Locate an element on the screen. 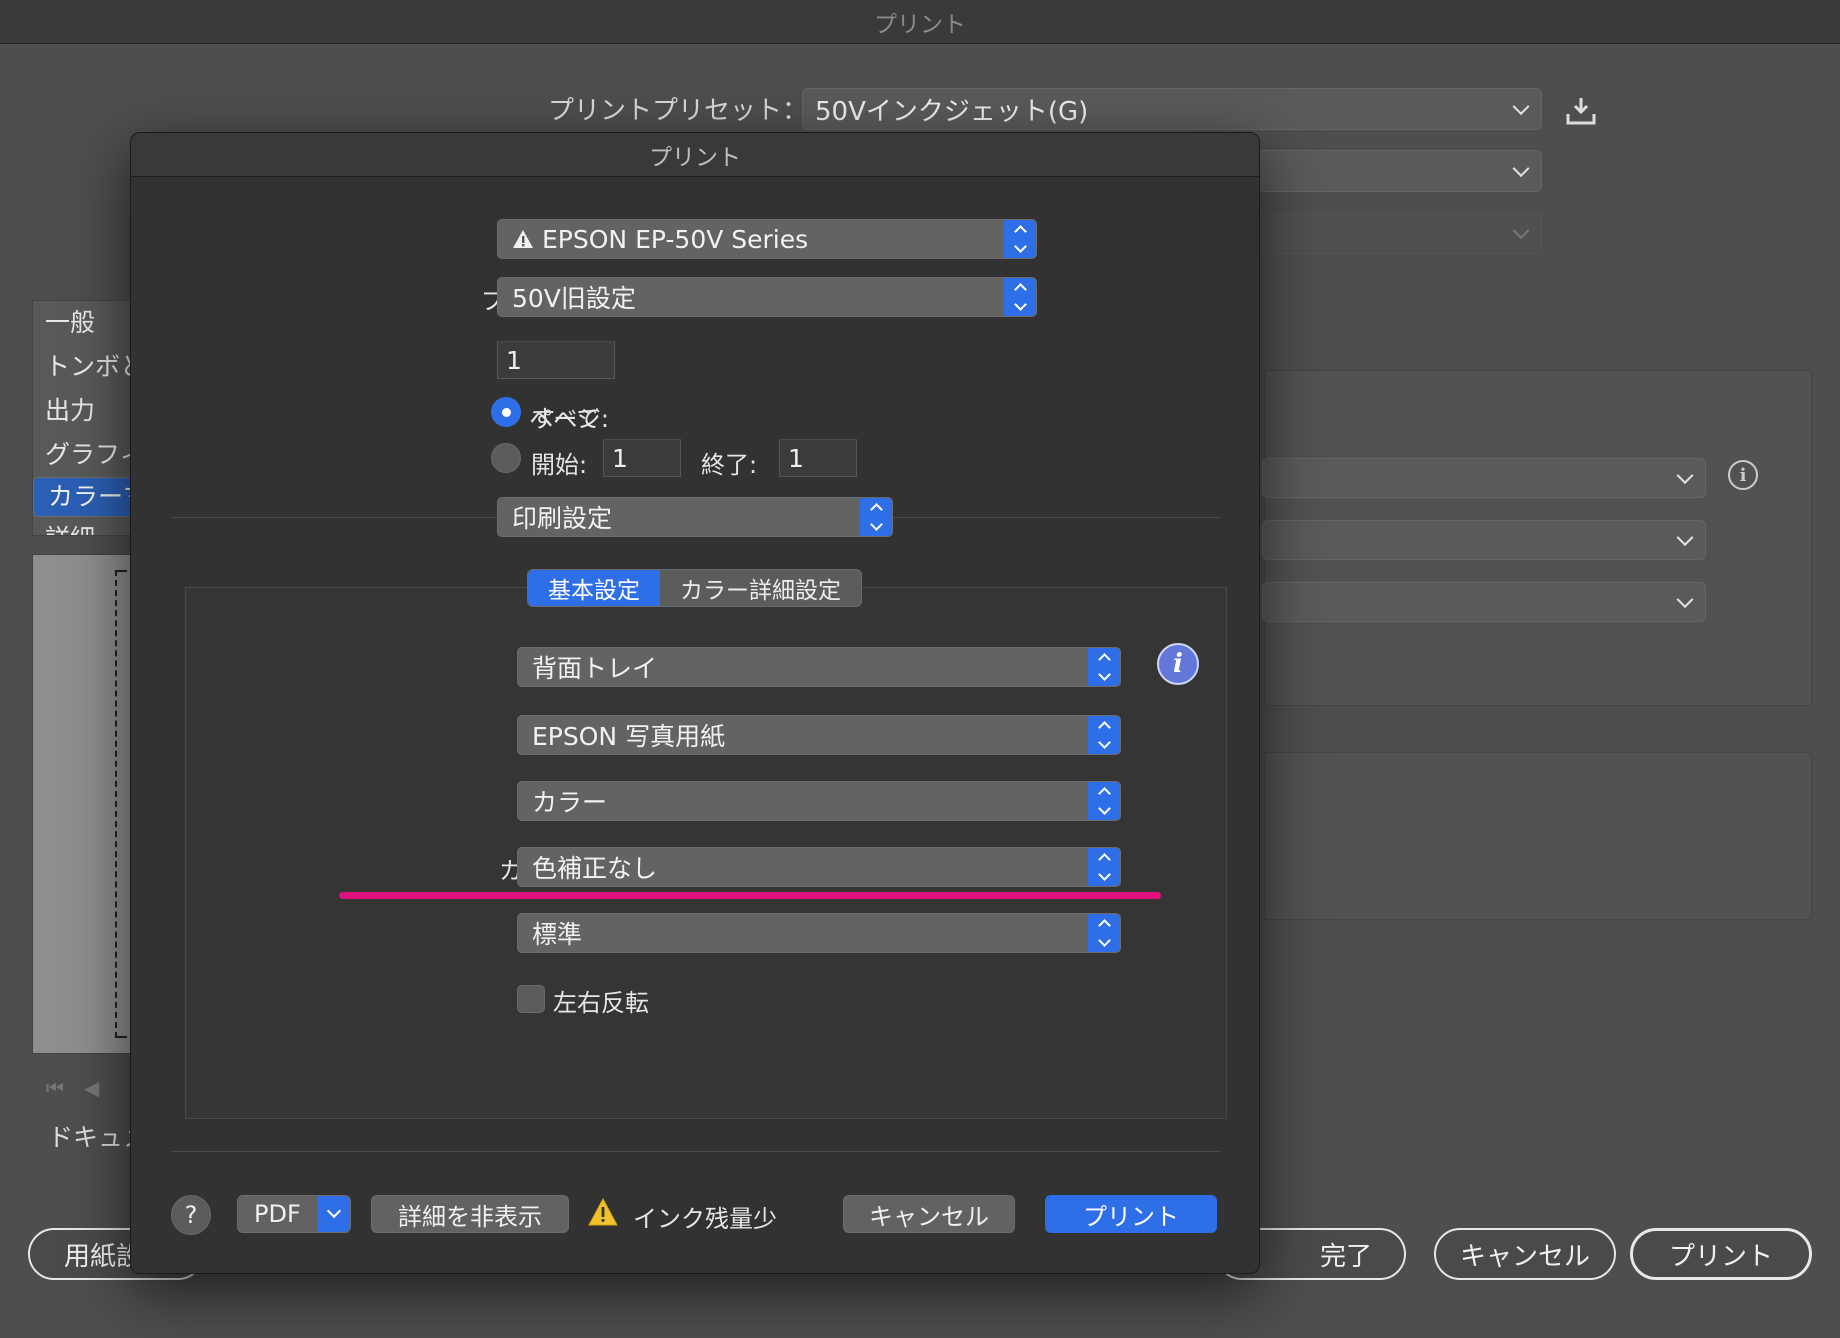  back-printer-select is located at coordinates (1400, 171).